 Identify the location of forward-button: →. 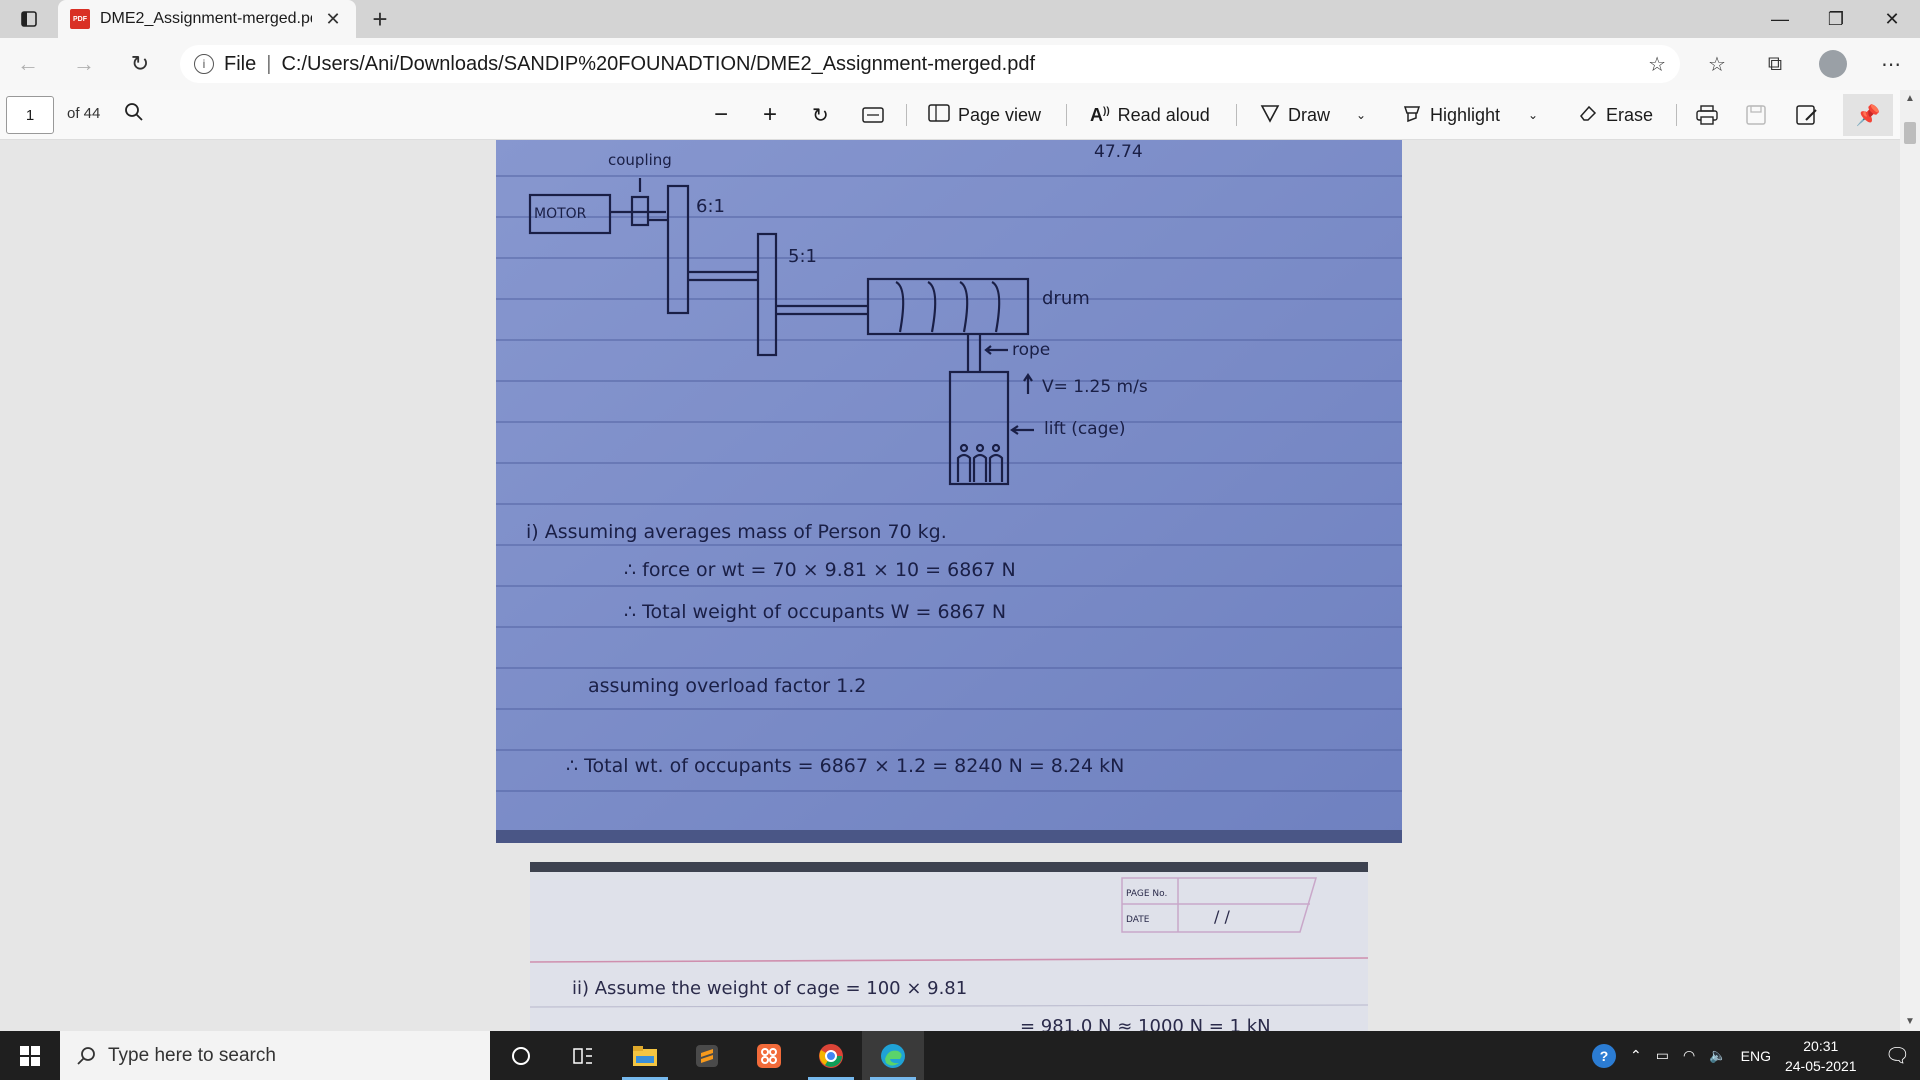
(84, 64).